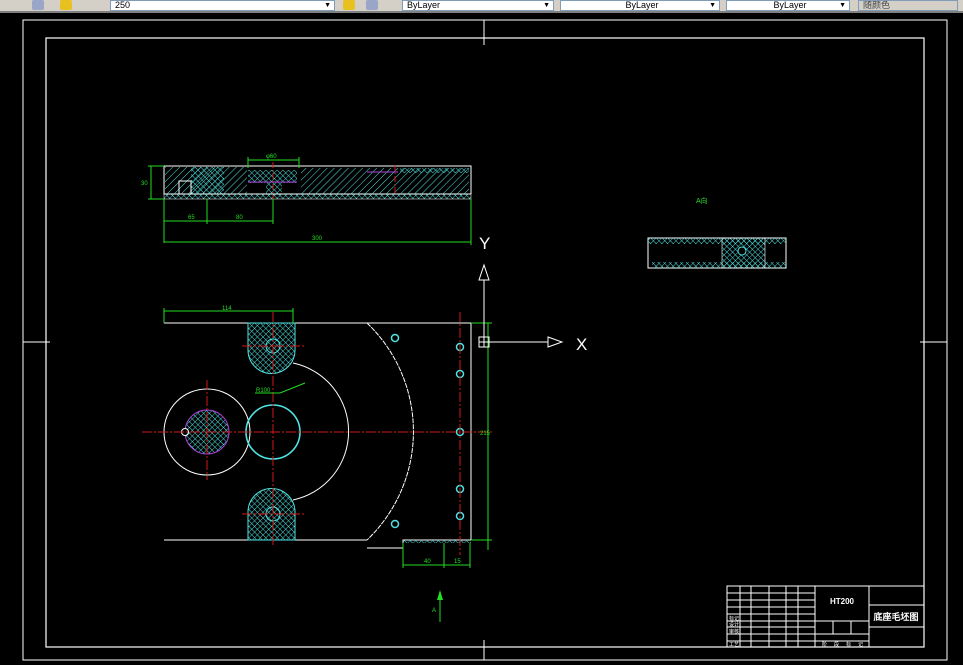 Image resolution: width=963 pixels, height=665 pixels. I want to click on dim-plan-bottom-b: 15, so click(457, 562).